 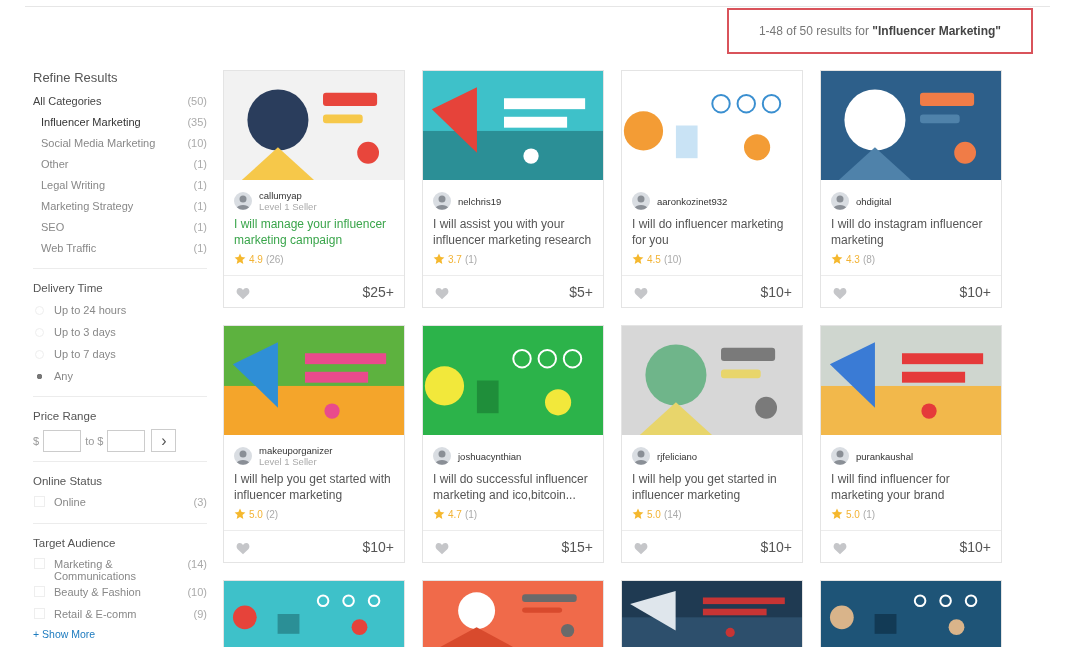 What do you see at coordinates (654, 259) in the screenshot?
I see `rating-value: 4.5` at bounding box center [654, 259].